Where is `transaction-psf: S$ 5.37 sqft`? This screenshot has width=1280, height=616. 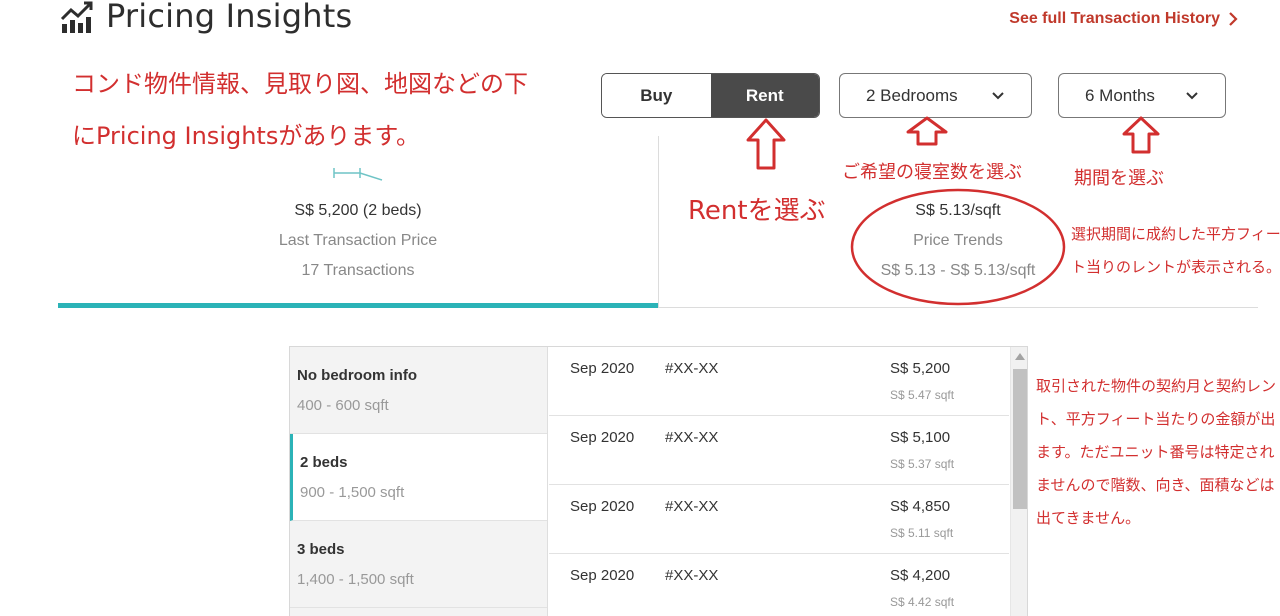
transaction-psf: S$ 5.37 sqft is located at coordinates (922, 464).